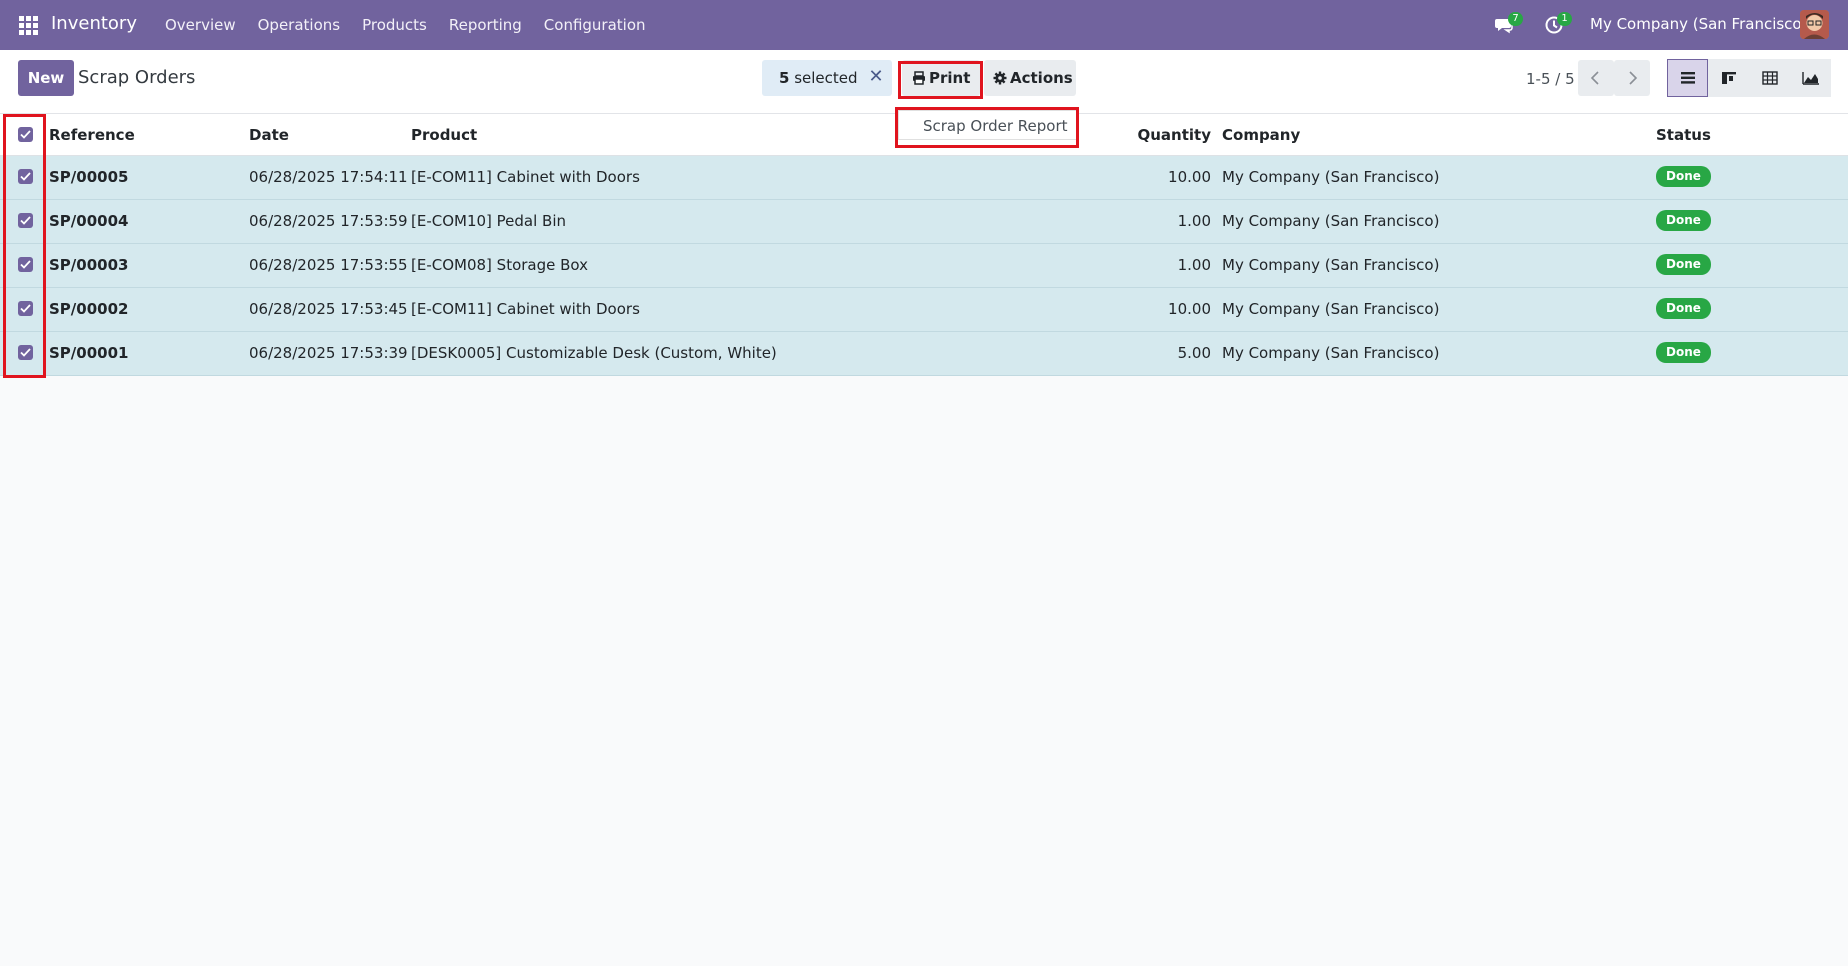 Image resolution: width=1848 pixels, height=966 pixels. What do you see at coordinates (46, 78) in the screenshot?
I see `new-button: New` at bounding box center [46, 78].